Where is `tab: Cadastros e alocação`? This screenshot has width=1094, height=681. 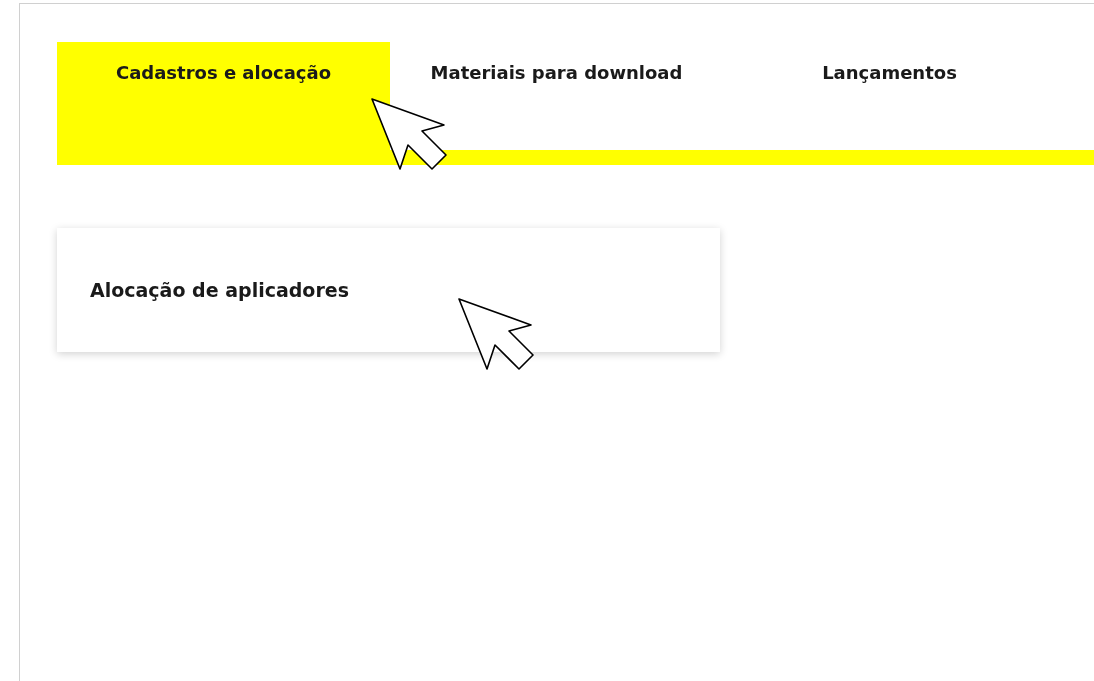 tab: Cadastros e alocação is located at coordinates (223, 96).